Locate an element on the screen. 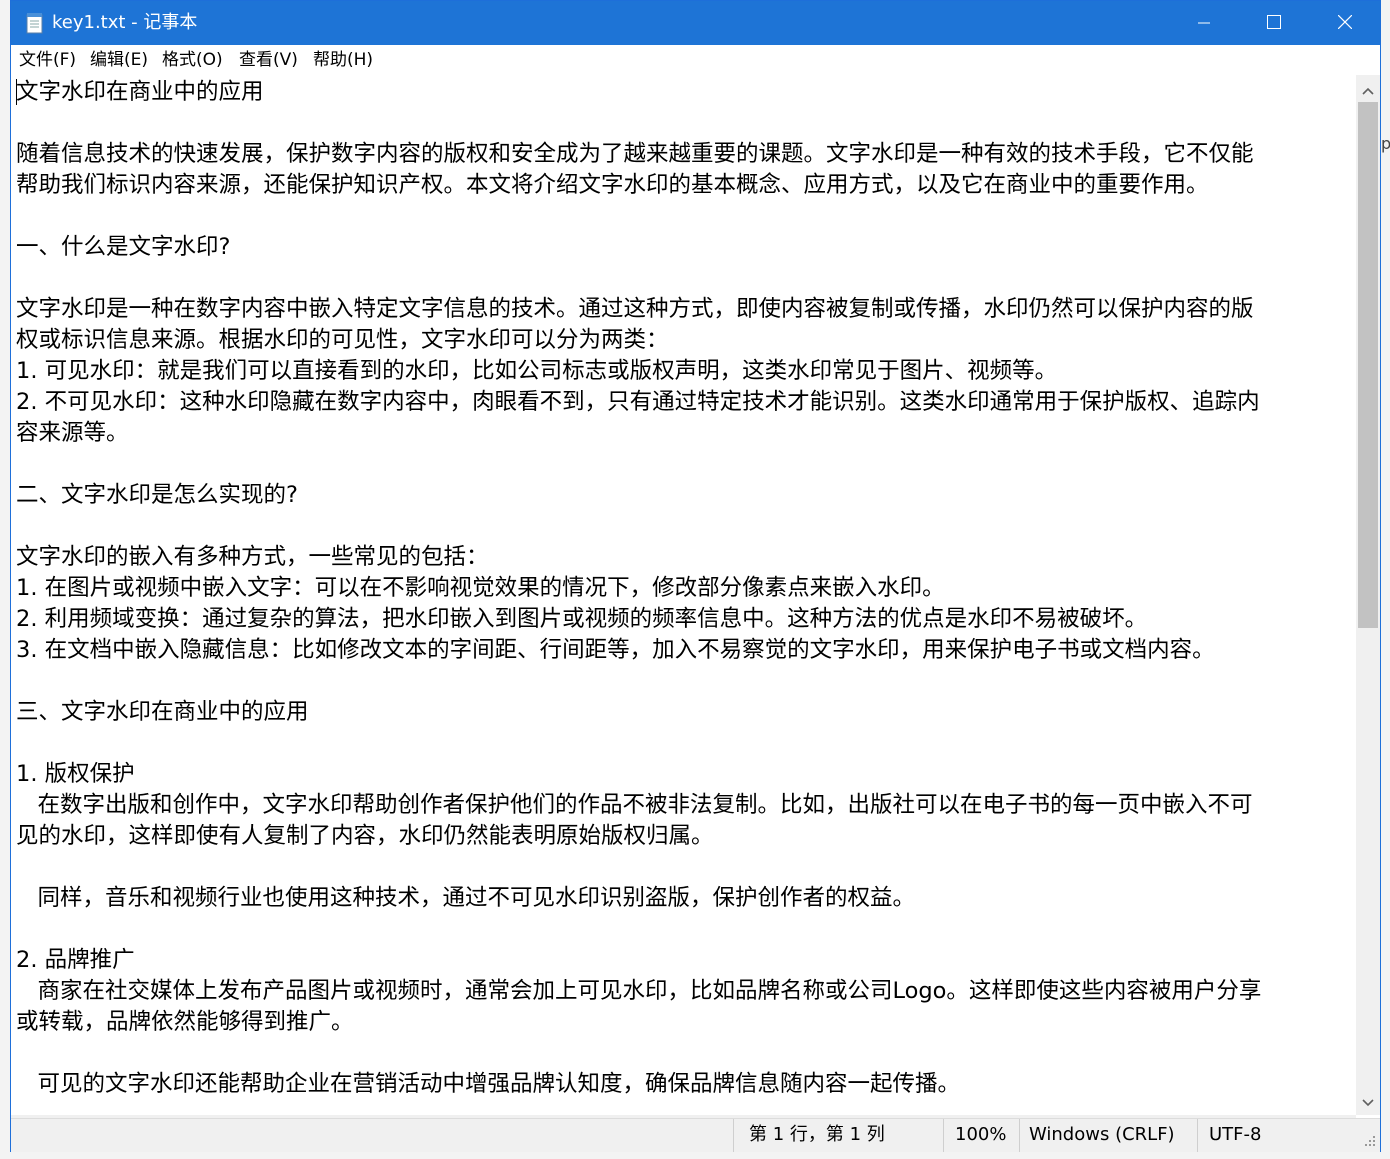 This screenshot has height=1159, width=1390. editor-line: 文字水印在商业中的应用 is located at coordinates (140, 92).